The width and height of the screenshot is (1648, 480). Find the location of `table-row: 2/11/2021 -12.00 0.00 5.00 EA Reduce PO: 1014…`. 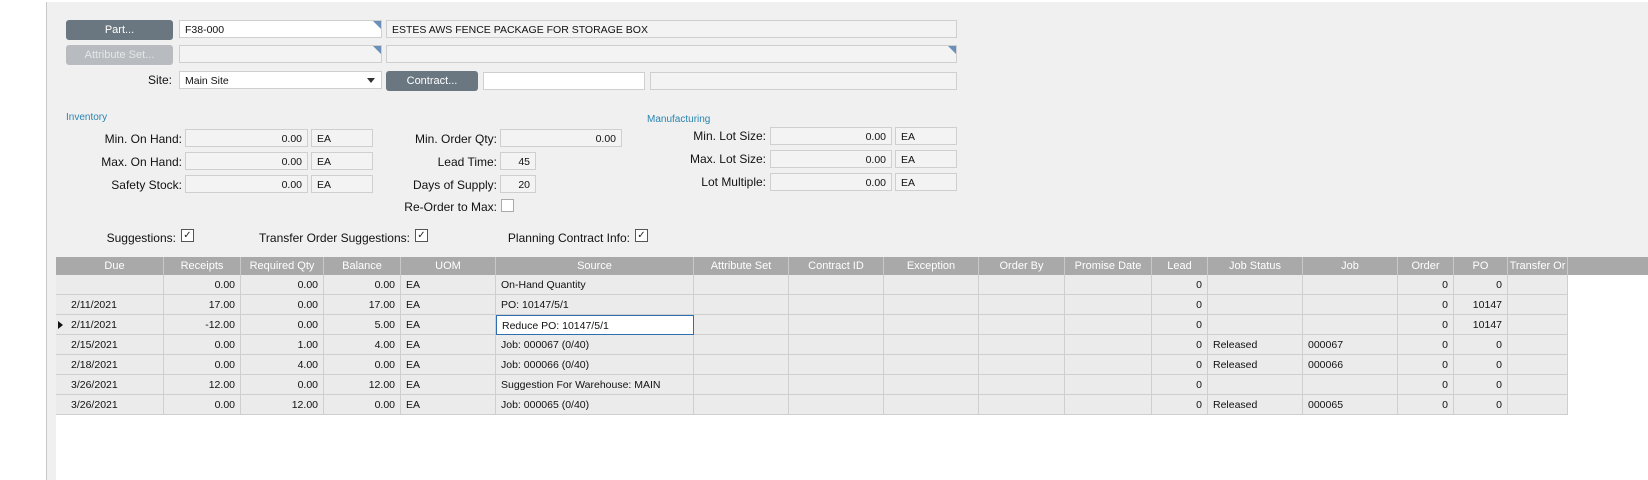

table-row: 2/11/2021 -12.00 0.00 5.00 EA Reduce PO: 1014… is located at coordinates (852, 325).